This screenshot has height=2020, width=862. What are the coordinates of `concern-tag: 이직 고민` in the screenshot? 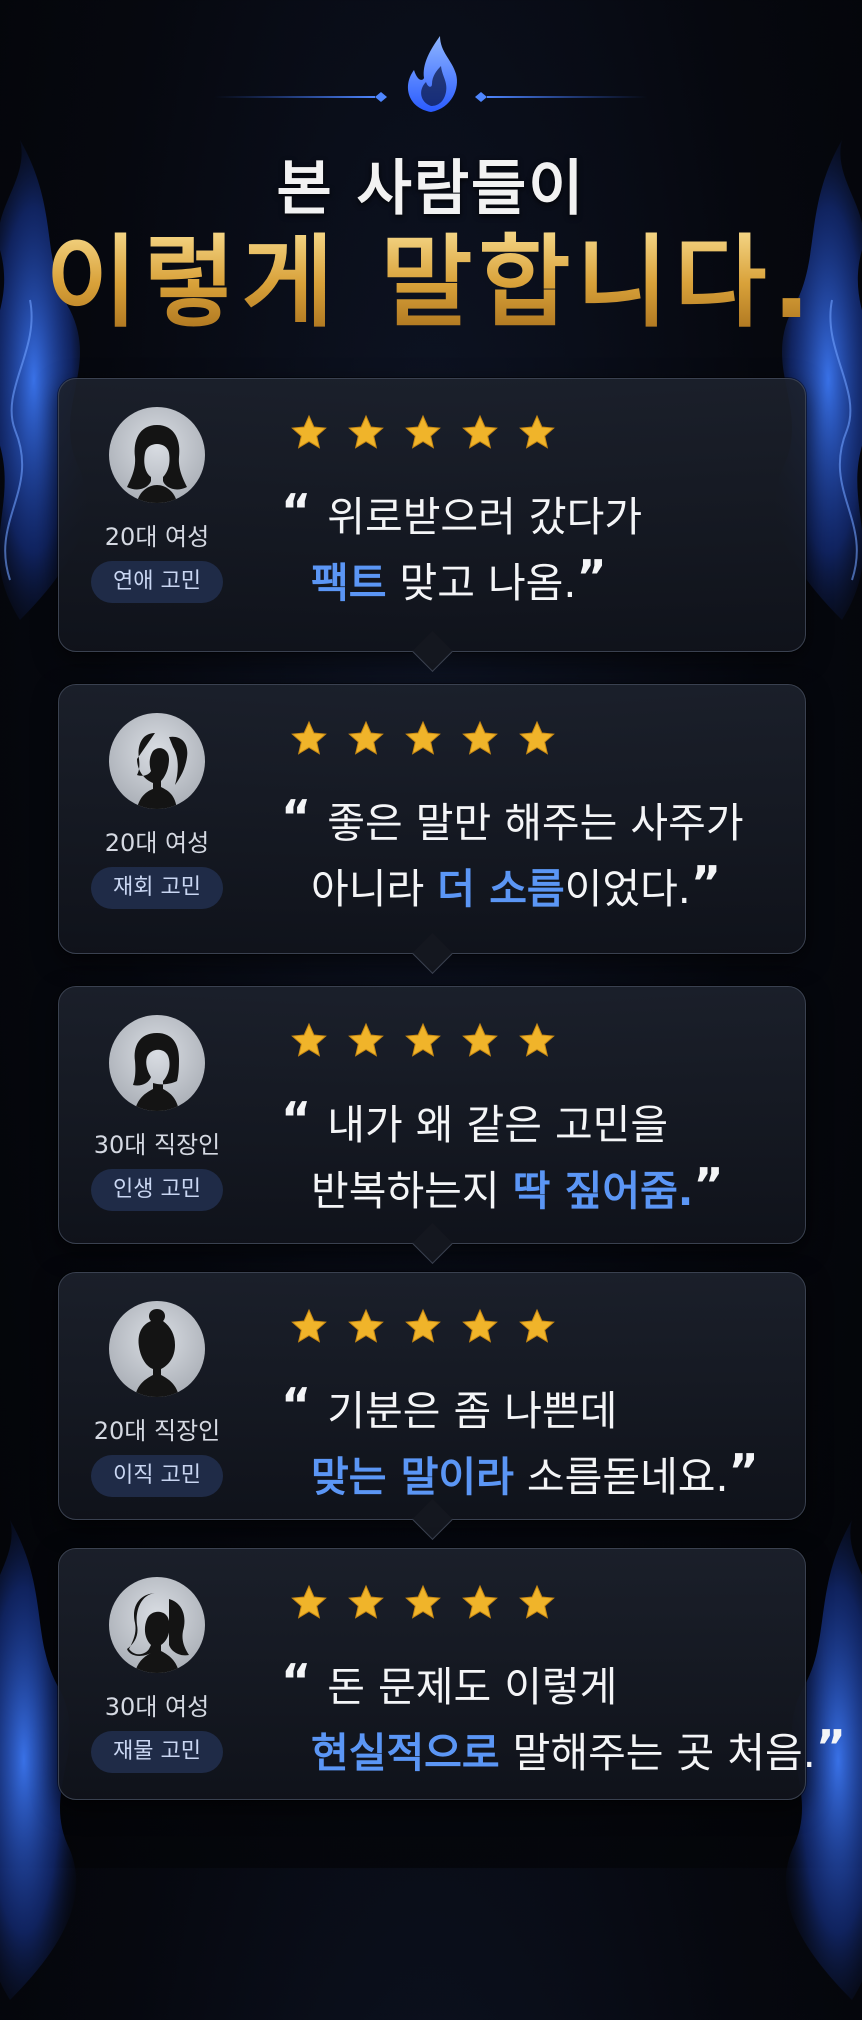 It's located at (157, 1476).